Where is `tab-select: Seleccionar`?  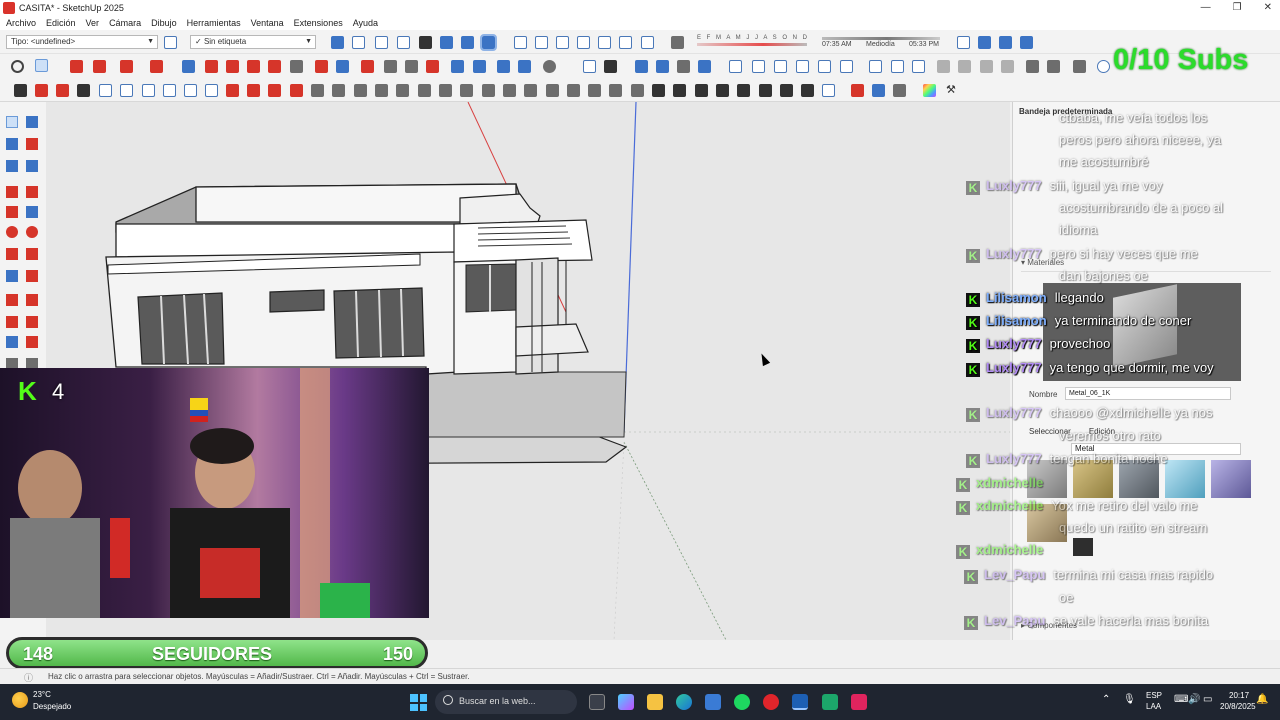 tab-select: Seleccionar is located at coordinates (1050, 431).